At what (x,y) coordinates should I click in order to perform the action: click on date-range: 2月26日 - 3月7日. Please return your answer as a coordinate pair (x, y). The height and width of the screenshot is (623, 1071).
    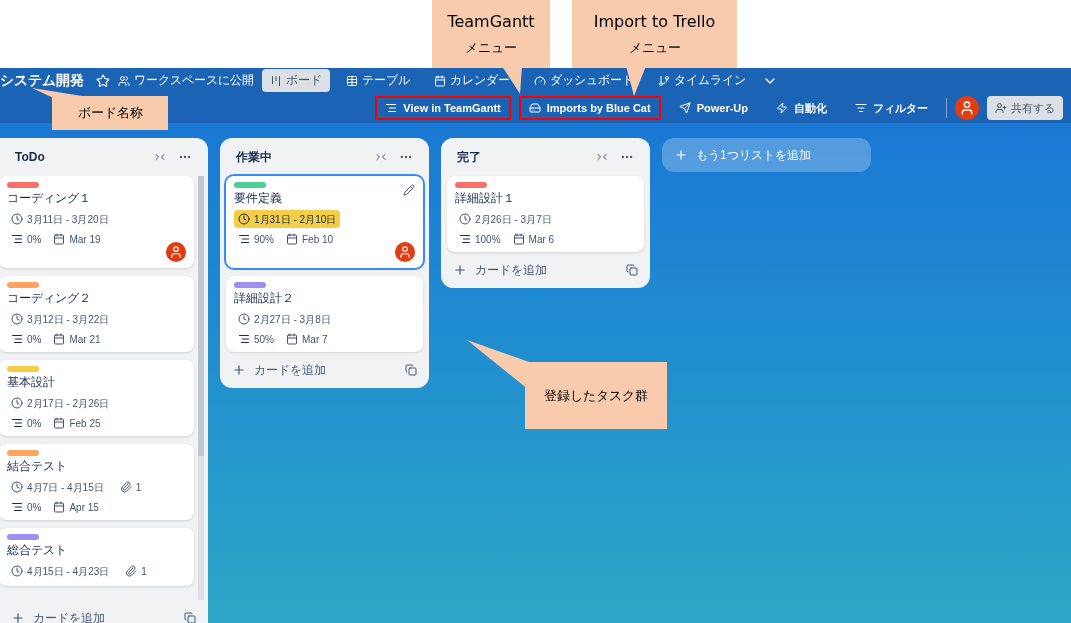
    Looking at the image, I should click on (505, 219).